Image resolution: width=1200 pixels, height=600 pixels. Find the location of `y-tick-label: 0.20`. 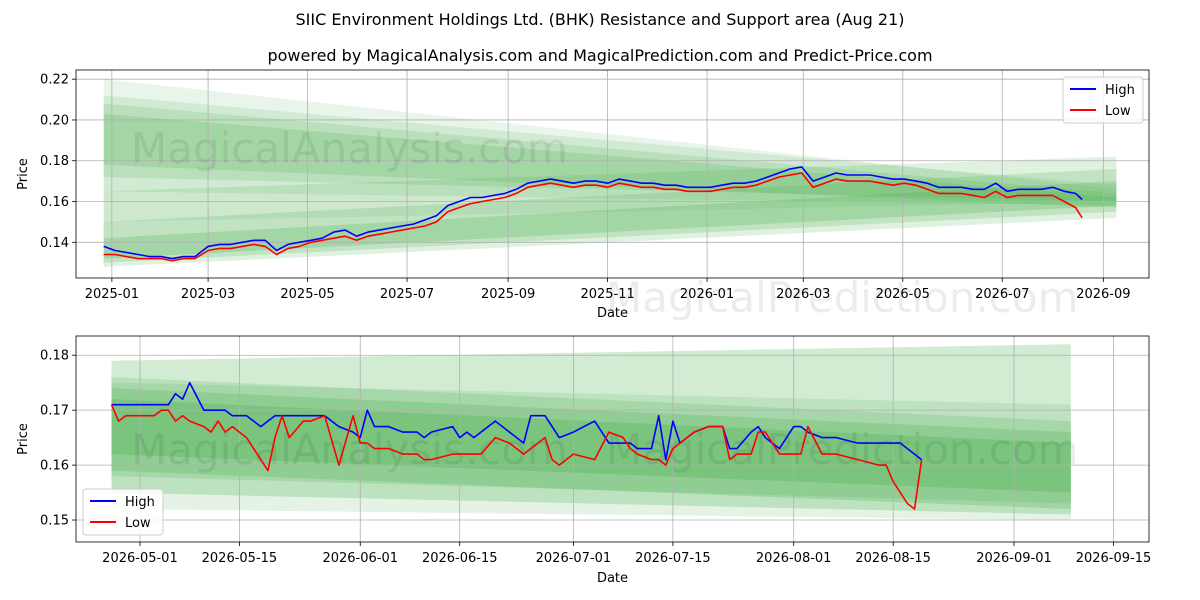

y-tick-label: 0.20 is located at coordinates (54, 120).